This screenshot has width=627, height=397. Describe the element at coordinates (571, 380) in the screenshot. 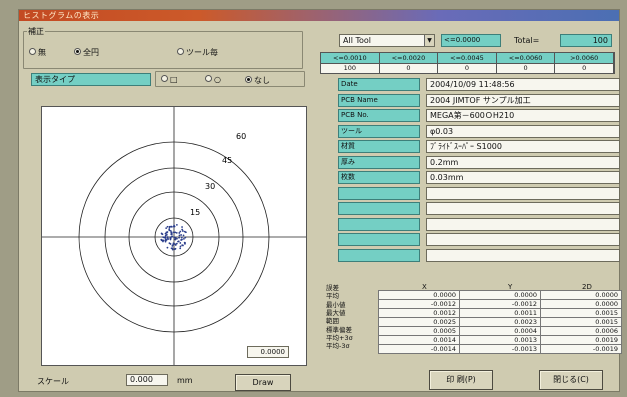

I see `close-button: 閉じる(C)` at that location.